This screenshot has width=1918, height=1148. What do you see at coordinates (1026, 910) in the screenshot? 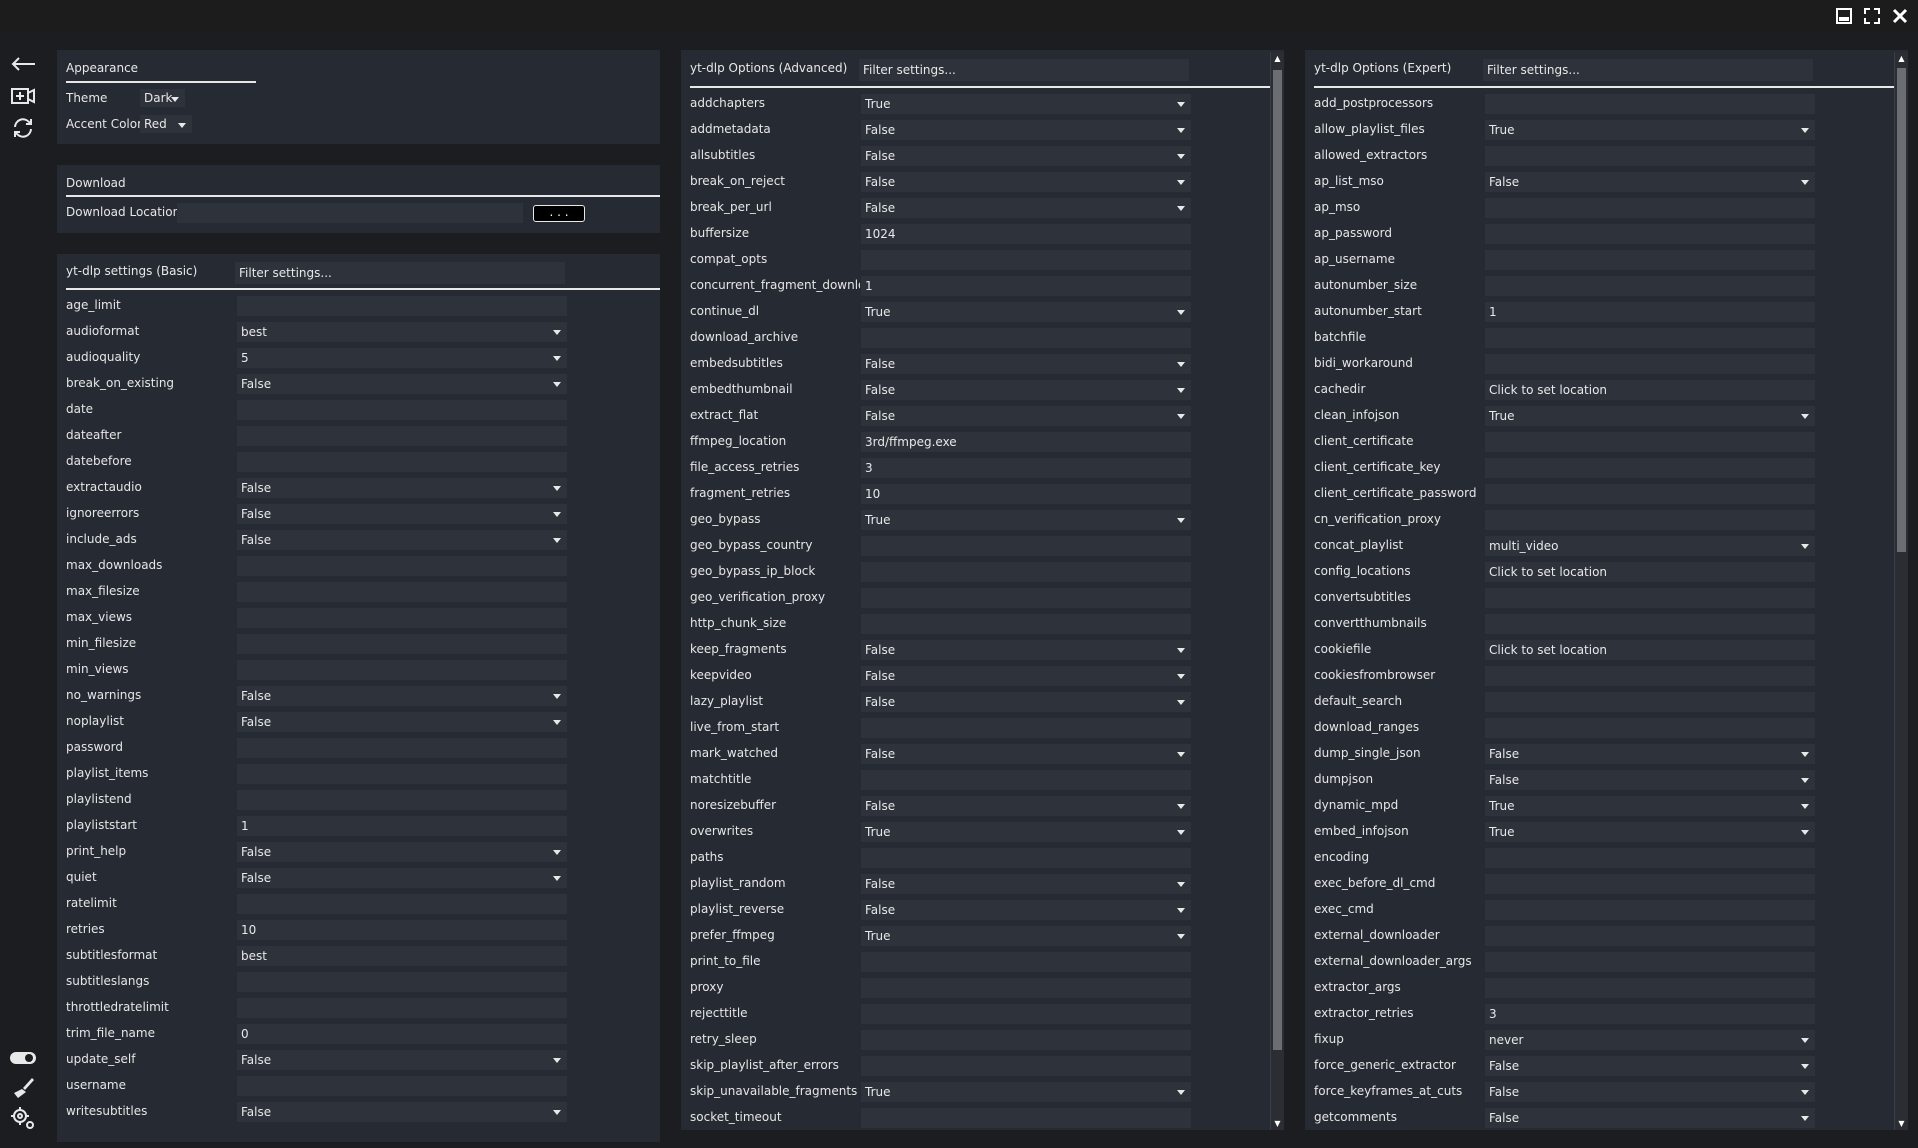
I see `setting-select-playlist-reverse: False` at bounding box center [1026, 910].